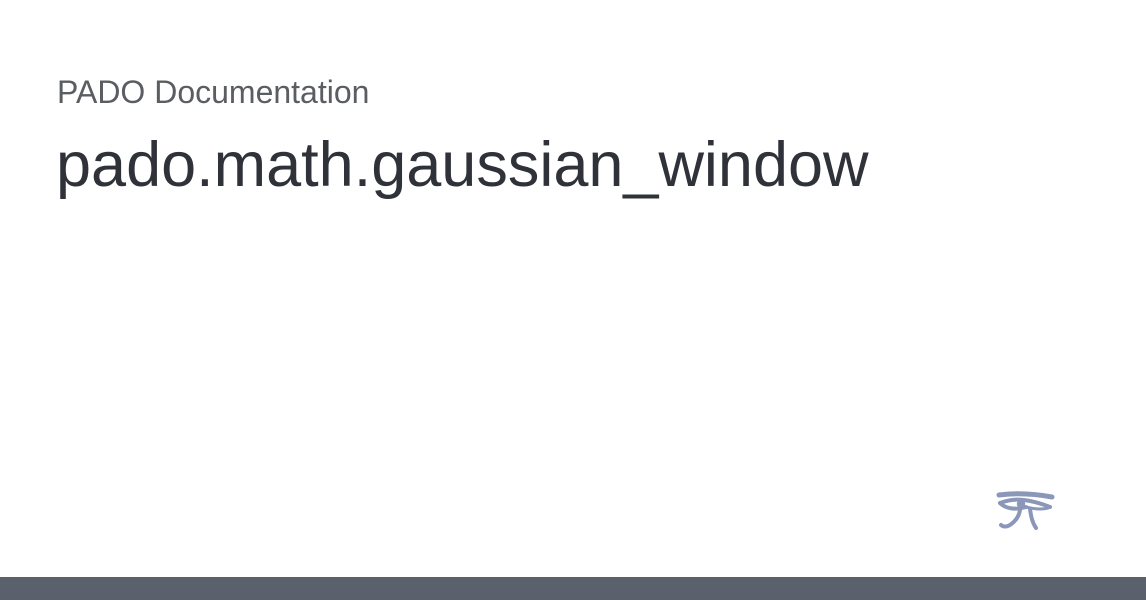 Image resolution: width=1146 pixels, height=600 pixels. What do you see at coordinates (573, 588) in the screenshot?
I see `bottom-bar` at bounding box center [573, 588].